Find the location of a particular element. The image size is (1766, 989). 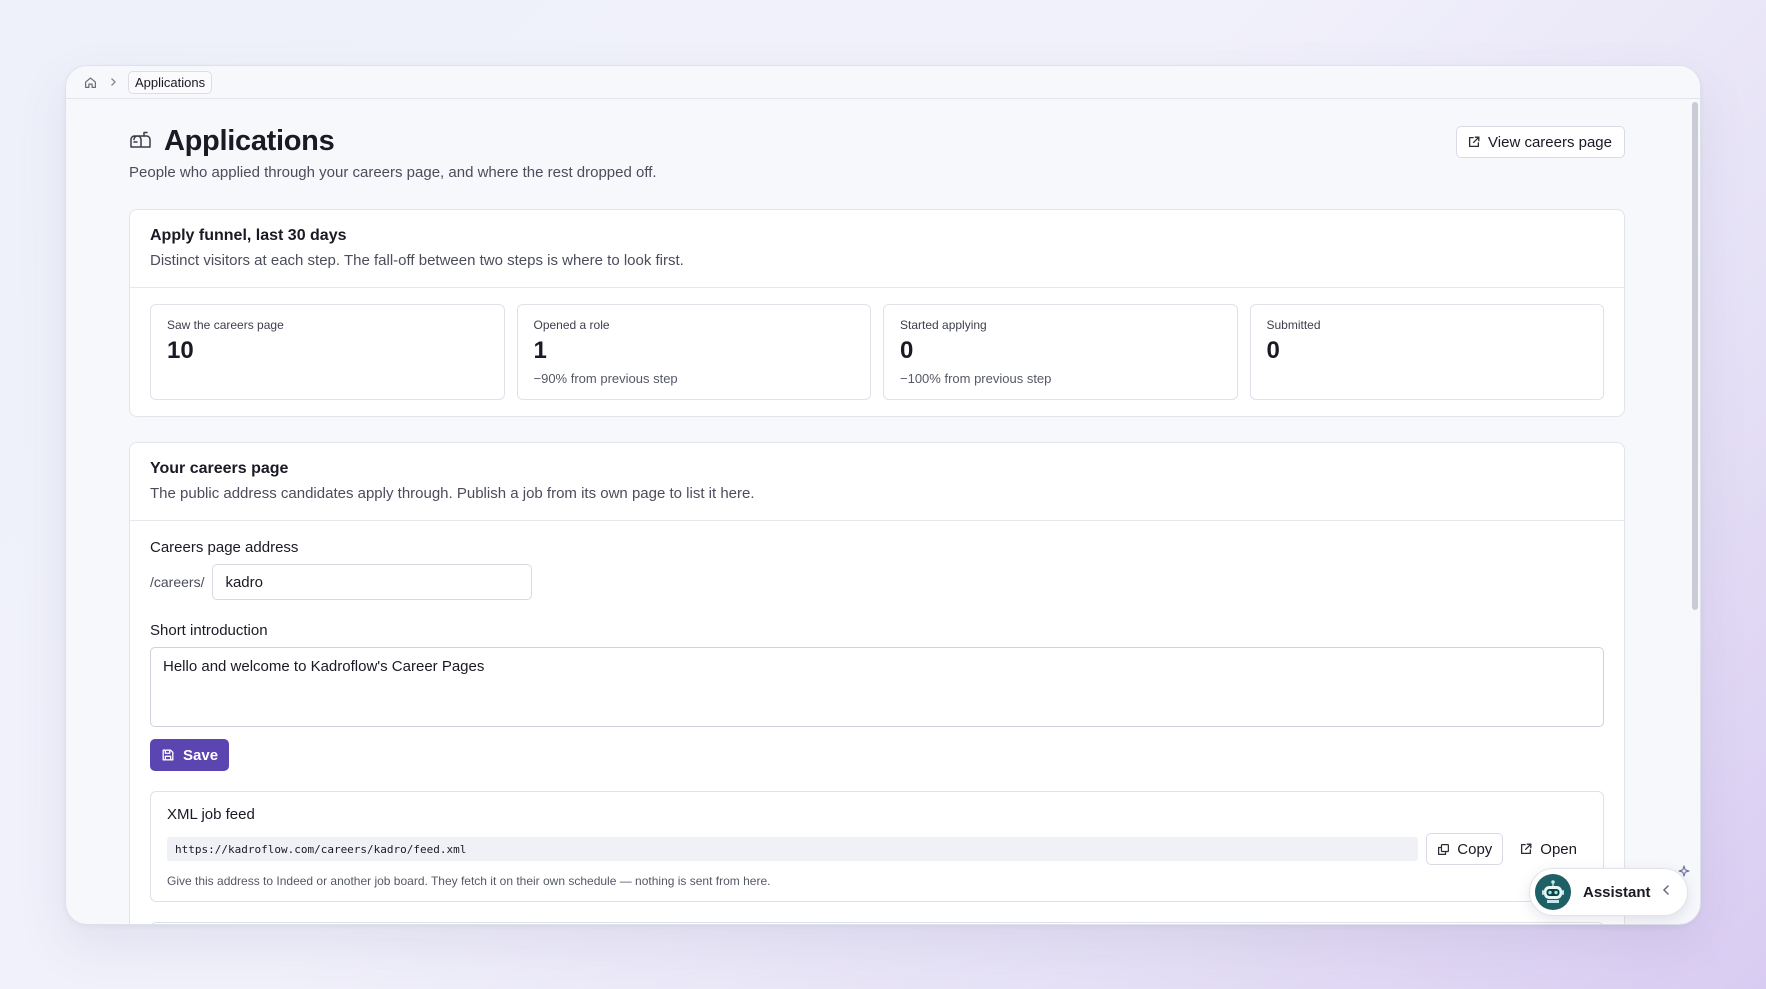

copy-button: Copy is located at coordinates (1465, 849).